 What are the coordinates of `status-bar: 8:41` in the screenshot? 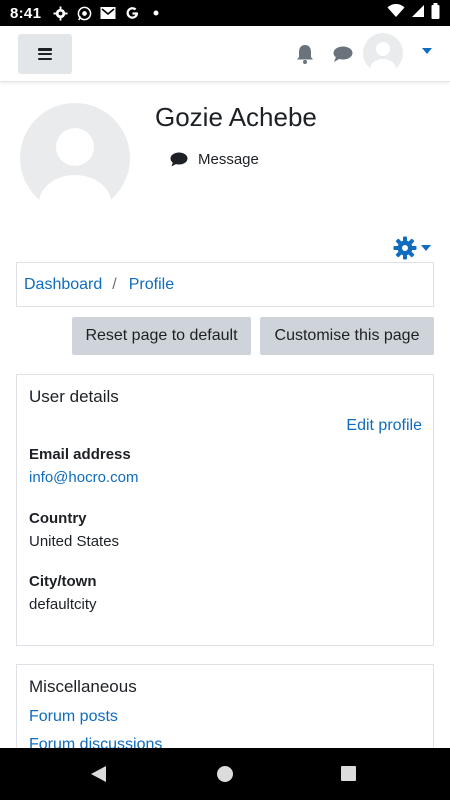 It's located at (225, 13).